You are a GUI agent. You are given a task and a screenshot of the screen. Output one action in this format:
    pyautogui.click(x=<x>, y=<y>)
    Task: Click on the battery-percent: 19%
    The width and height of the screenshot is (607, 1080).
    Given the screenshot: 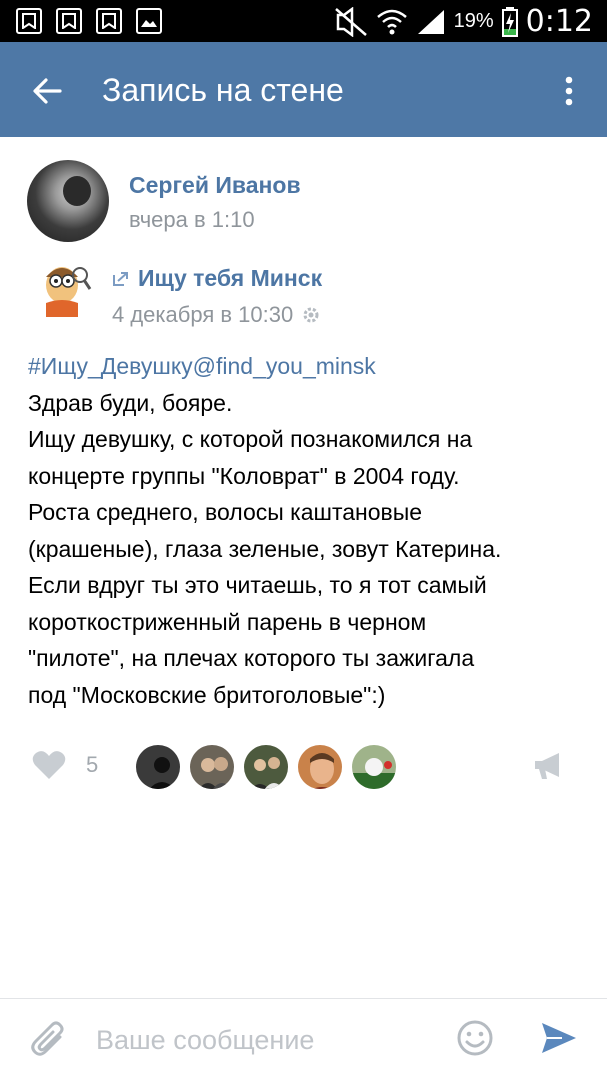 What is the action you would take?
    pyautogui.click(x=473, y=21)
    